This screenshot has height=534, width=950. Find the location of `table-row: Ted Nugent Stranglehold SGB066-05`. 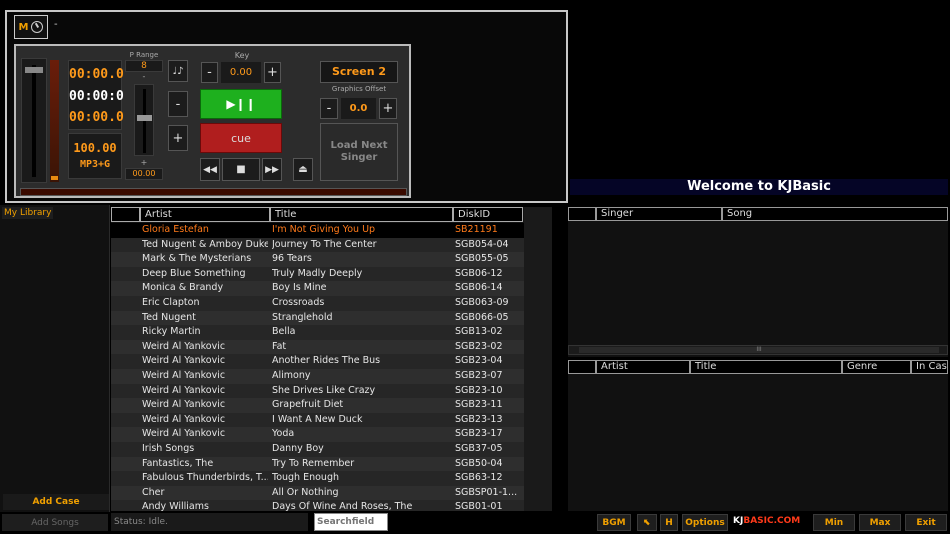

table-row: Ted Nugent Stranglehold SGB066-05 is located at coordinates (317, 318).